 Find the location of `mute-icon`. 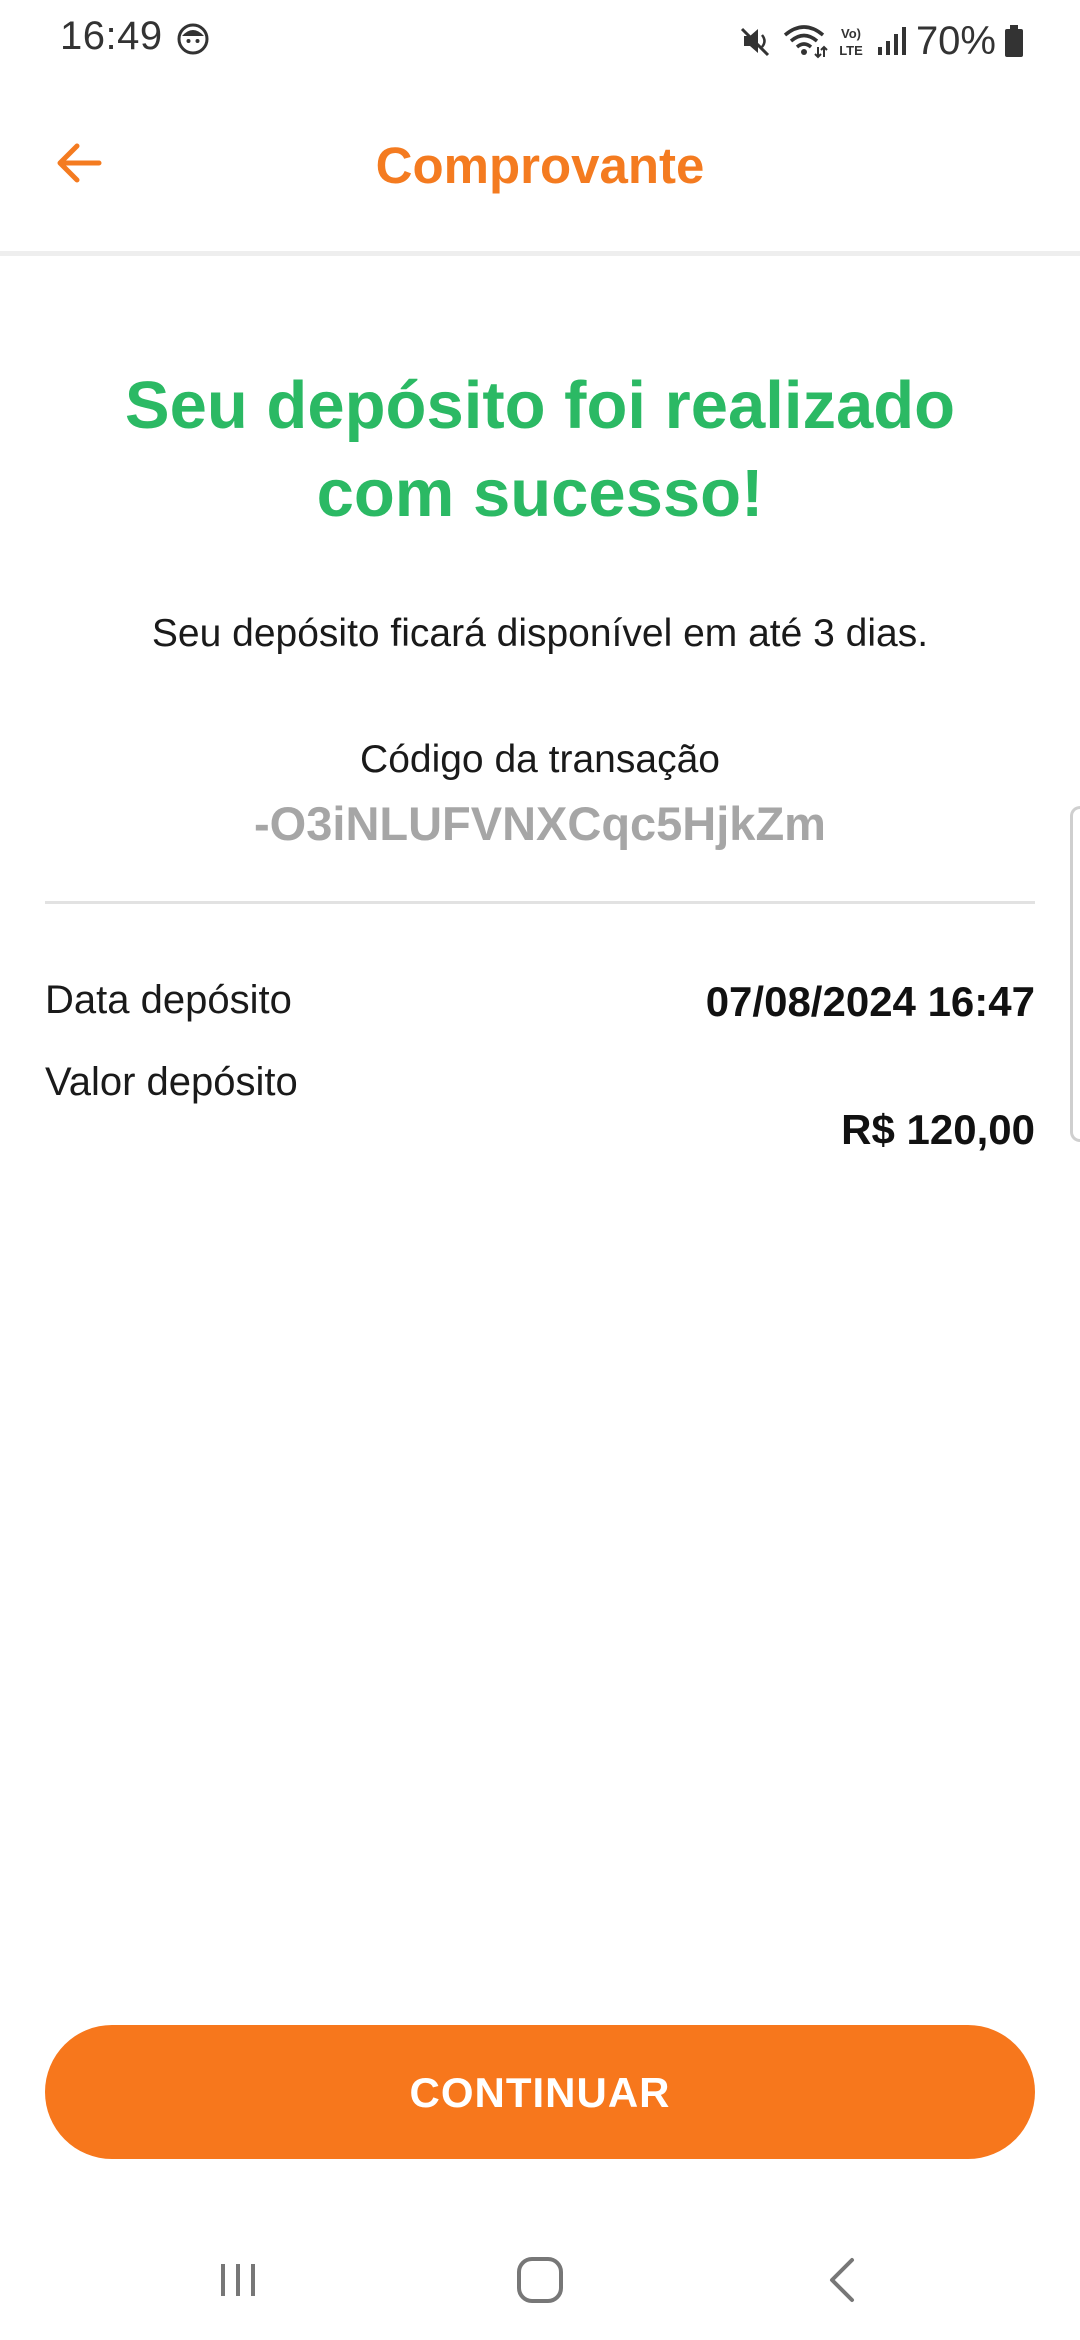

mute-icon is located at coordinates (756, 41).